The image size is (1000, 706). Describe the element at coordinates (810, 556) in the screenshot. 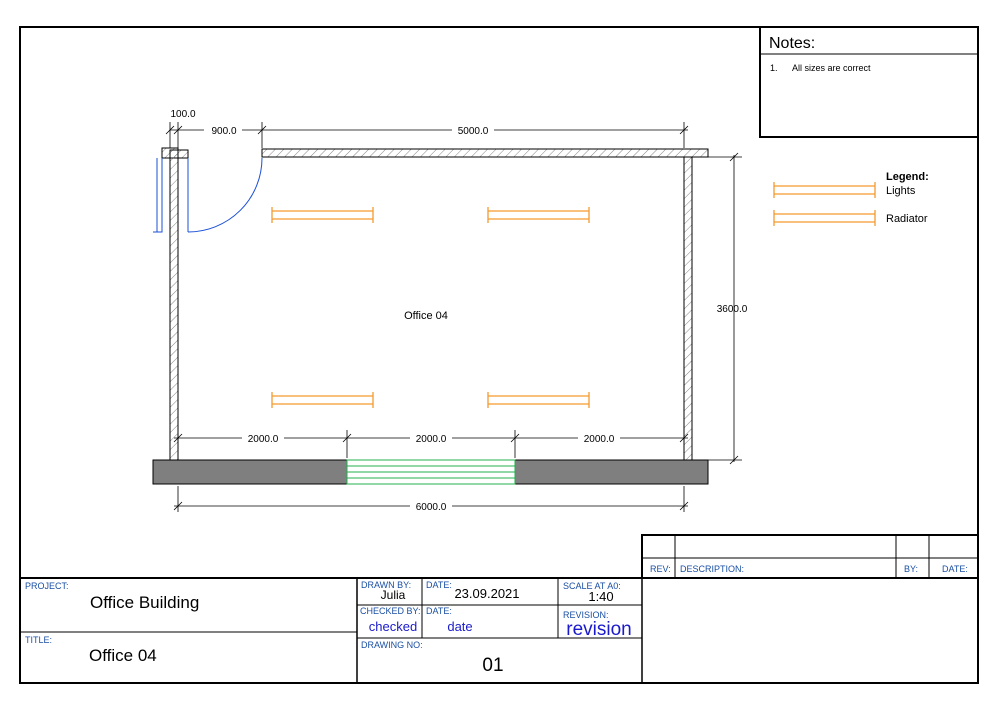

I see `revision-table: REV: DESCRIPTION: BY: DATE:` at that location.